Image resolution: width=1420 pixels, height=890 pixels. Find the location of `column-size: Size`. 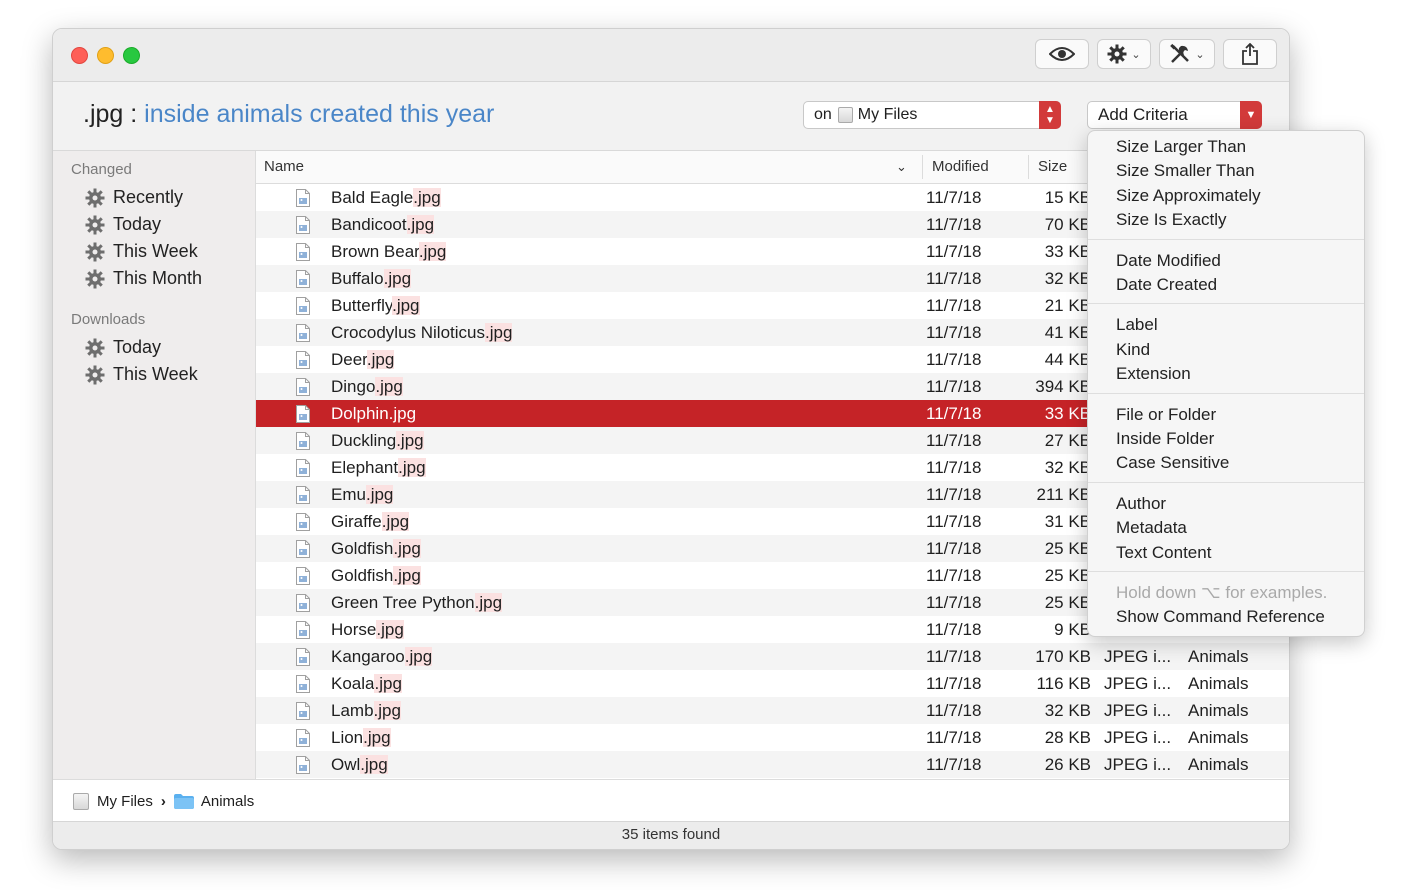

column-size: Size is located at coordinates (1052, 166).